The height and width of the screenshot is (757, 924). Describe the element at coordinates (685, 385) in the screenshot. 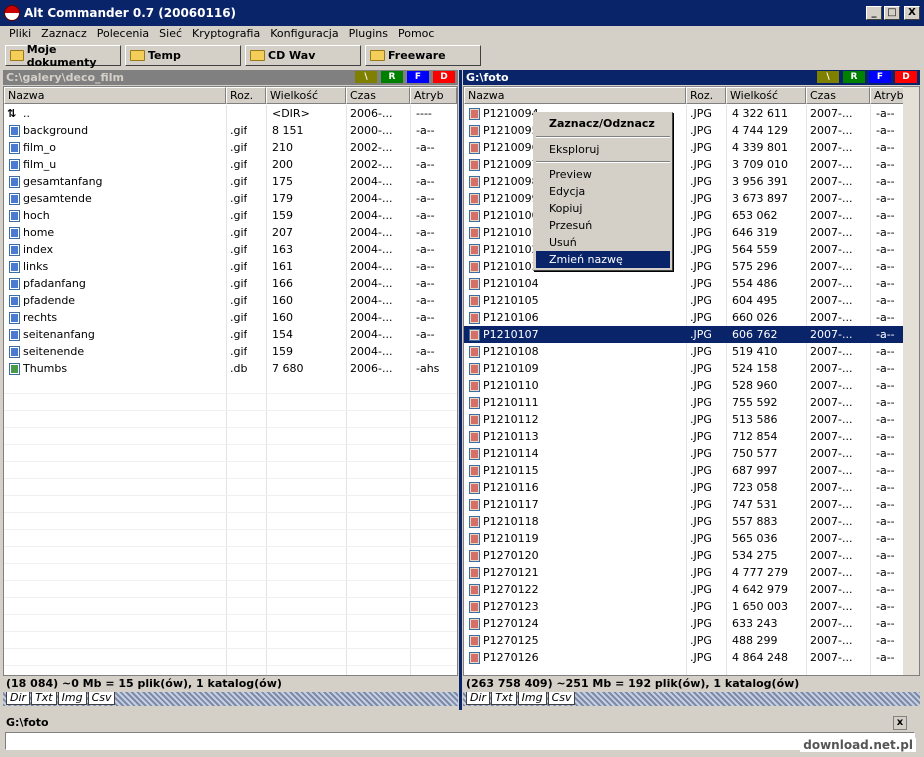

I see `file-row: P1210110 .JPG 528 960 2007-... -a--` at that location.